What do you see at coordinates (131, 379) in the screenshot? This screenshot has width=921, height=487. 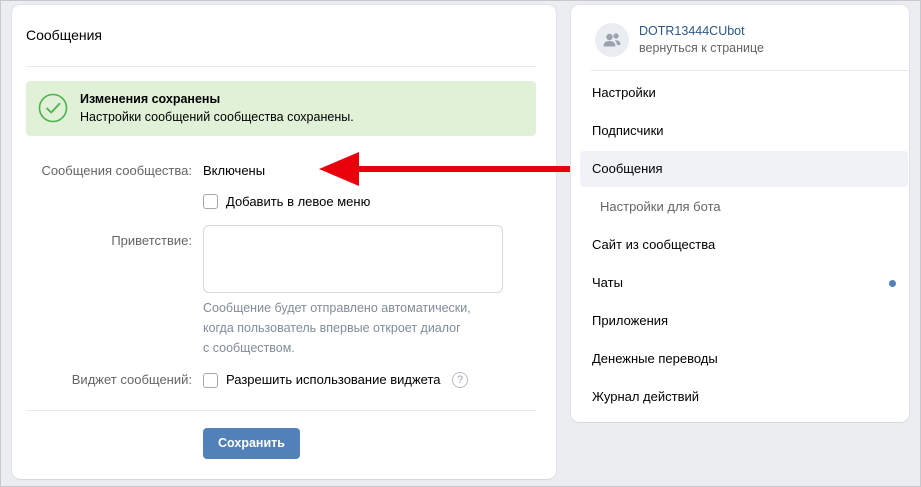 I see `widget-label: Виджет сообщений:` at bounding box center [131, 379].